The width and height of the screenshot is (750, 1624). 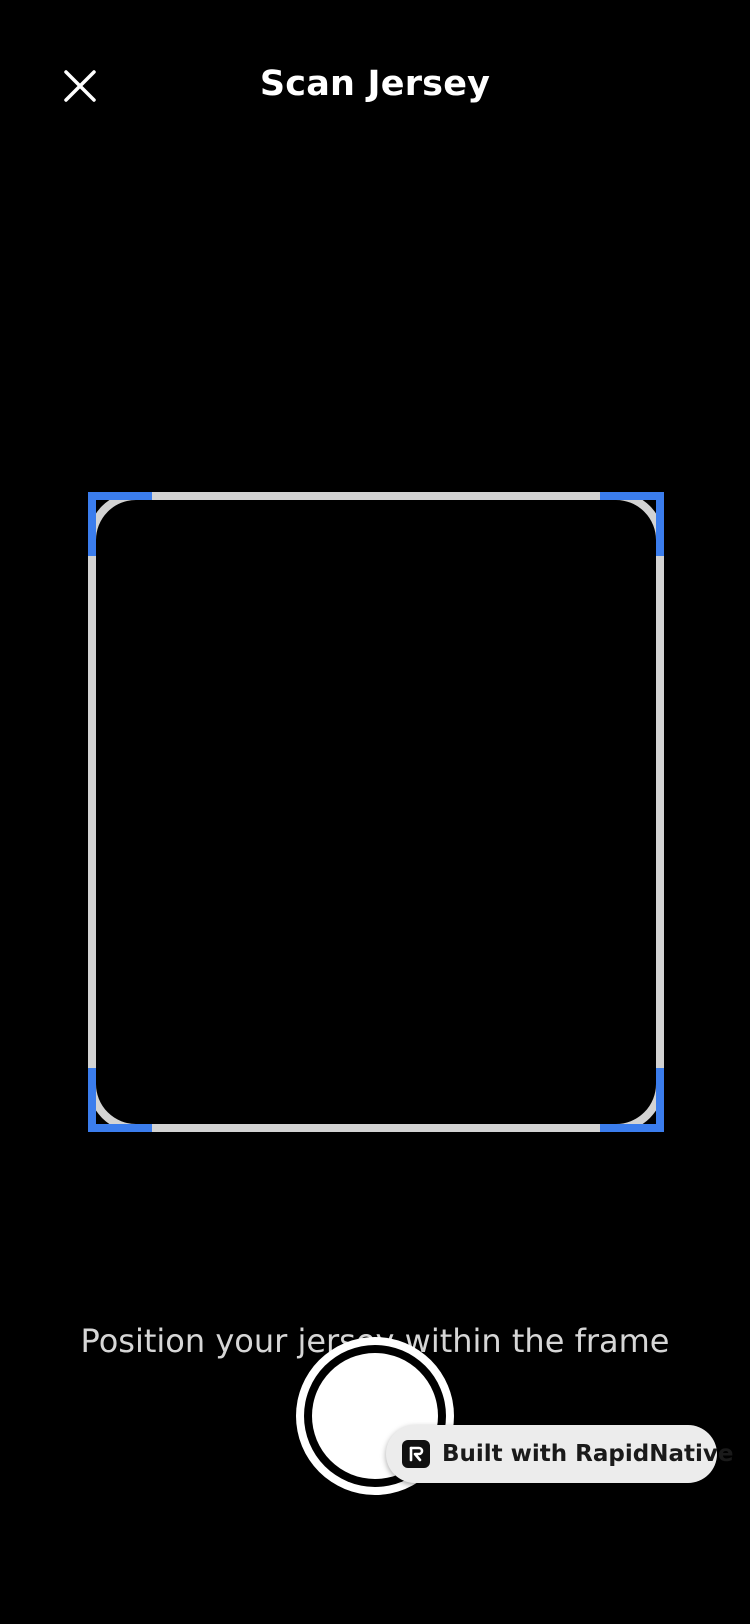 I want to click on page-title: Scan Jersey, so click(x=375, y=84).